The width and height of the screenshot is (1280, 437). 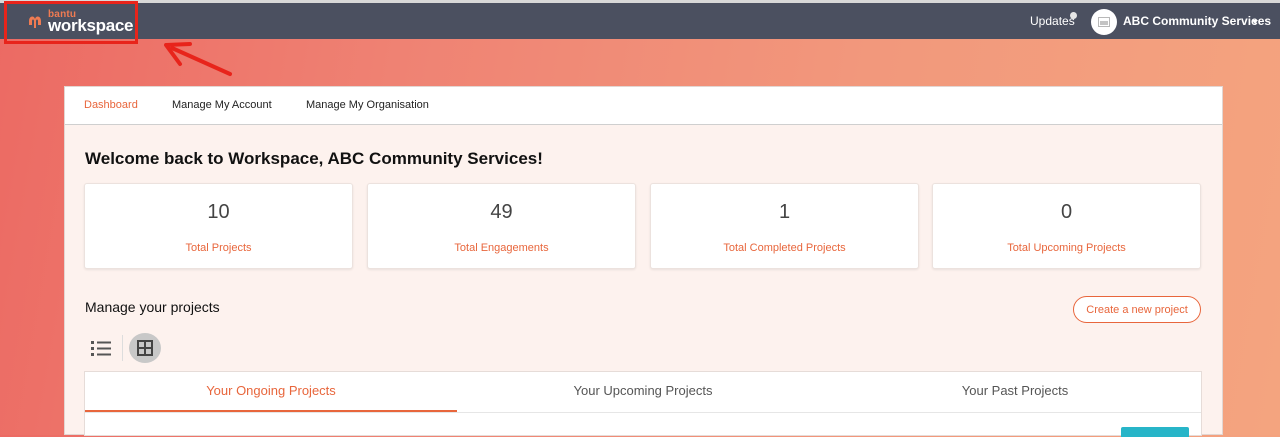 I want to click on avatar, so click(x=1104, y=22).